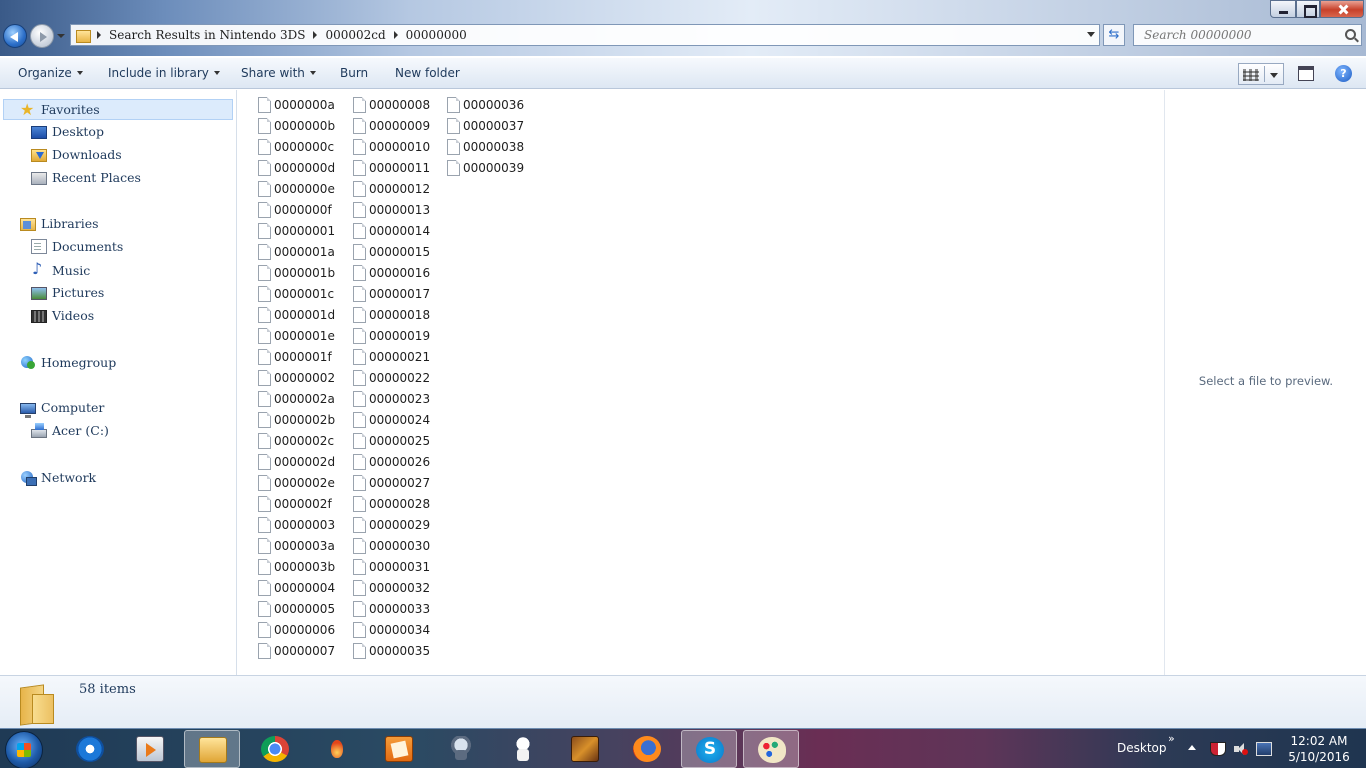  Describe the element at coordinates (1192, 747) in the screenshot. I see `show-hidden-icons-button` at that location.